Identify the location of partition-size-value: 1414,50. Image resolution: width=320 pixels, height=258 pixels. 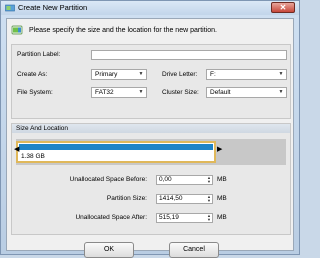
(171, 198).